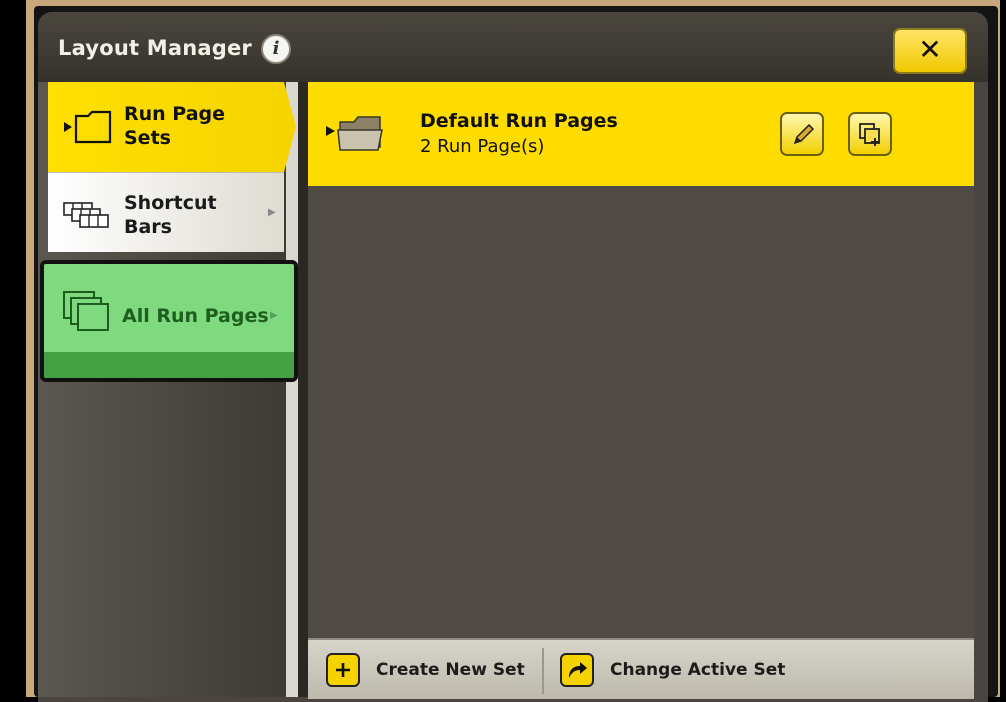 This screenshot has width=1006, height=702. Describe the element at coordinates (276, 49) in the screenshot. I see `info-icon: i` at that location.